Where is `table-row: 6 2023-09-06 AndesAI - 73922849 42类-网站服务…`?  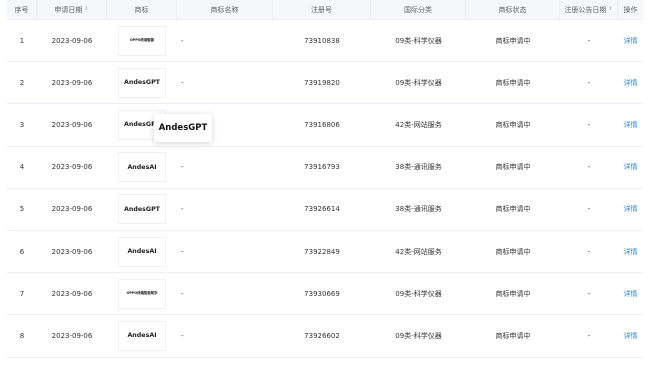
table-row: 6 2023-09-06 AndesAI - 73922849 42类-网站服务… is located at coordinates (325, 252).